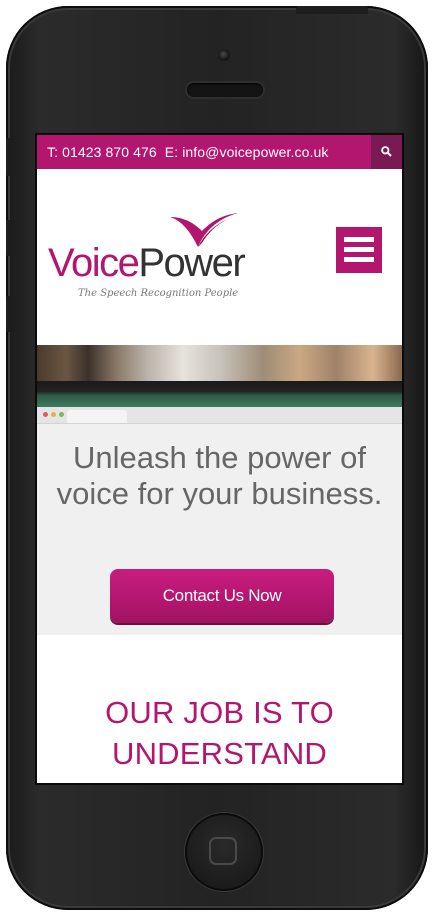 The image size is (434, 916). I want to click on email-link: E: info@voicepower.co.uk, so click(247, 152).